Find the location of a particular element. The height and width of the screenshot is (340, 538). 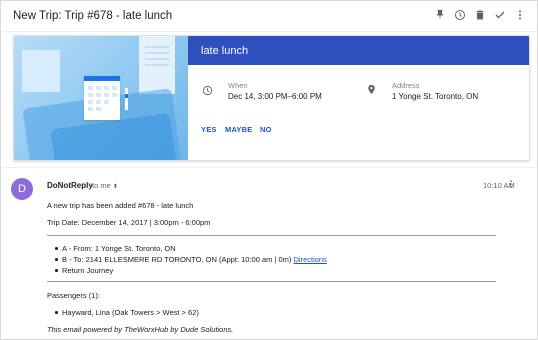

email-header: New Trip: Trip #678 - late lunch is located at coordinates (269, 16).